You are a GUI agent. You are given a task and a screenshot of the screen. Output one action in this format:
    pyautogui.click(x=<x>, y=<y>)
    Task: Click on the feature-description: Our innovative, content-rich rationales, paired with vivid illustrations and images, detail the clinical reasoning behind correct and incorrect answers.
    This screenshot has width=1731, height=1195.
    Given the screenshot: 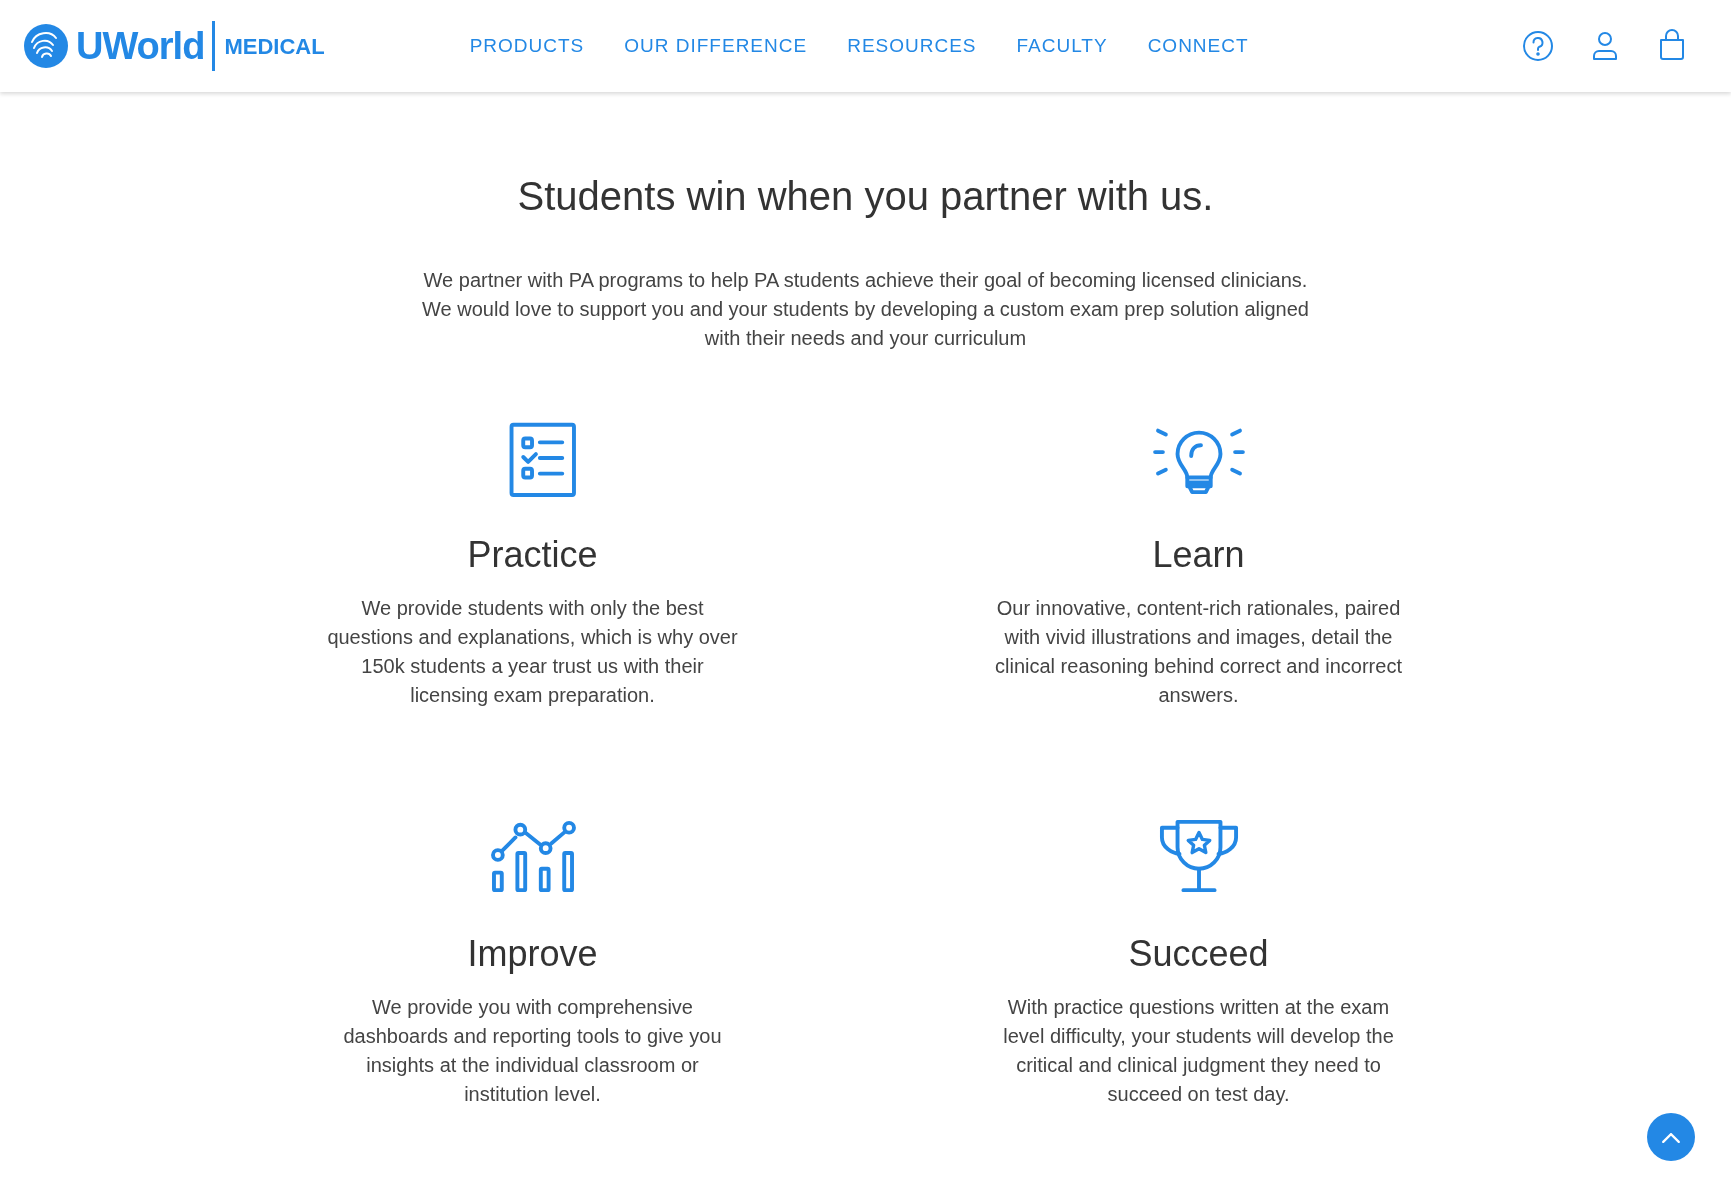 What is the action you would take?
    pyautogui.click(x=1198, y=652)
    